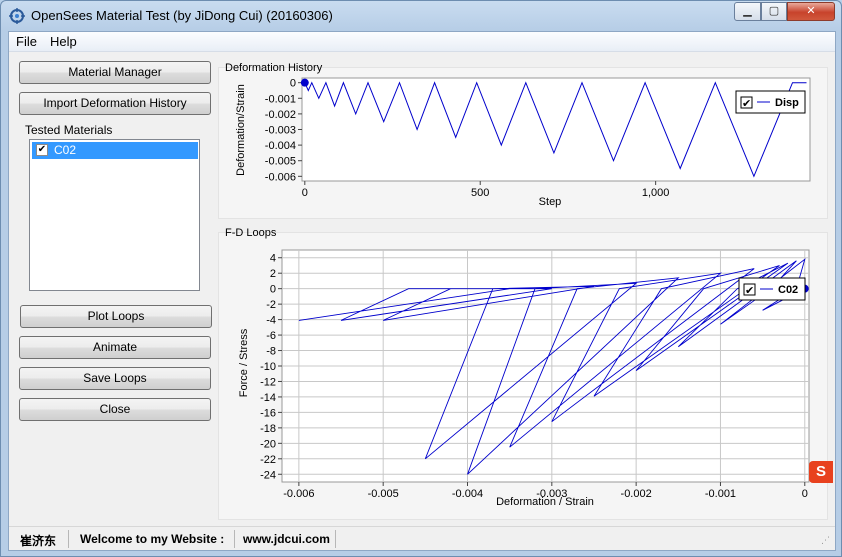 This screenshot has height=557, width=842. What do you see at coordinates (772, 289) in the screenshot?
I see `legend: ✔ C02` at bounding box center [772, 289].